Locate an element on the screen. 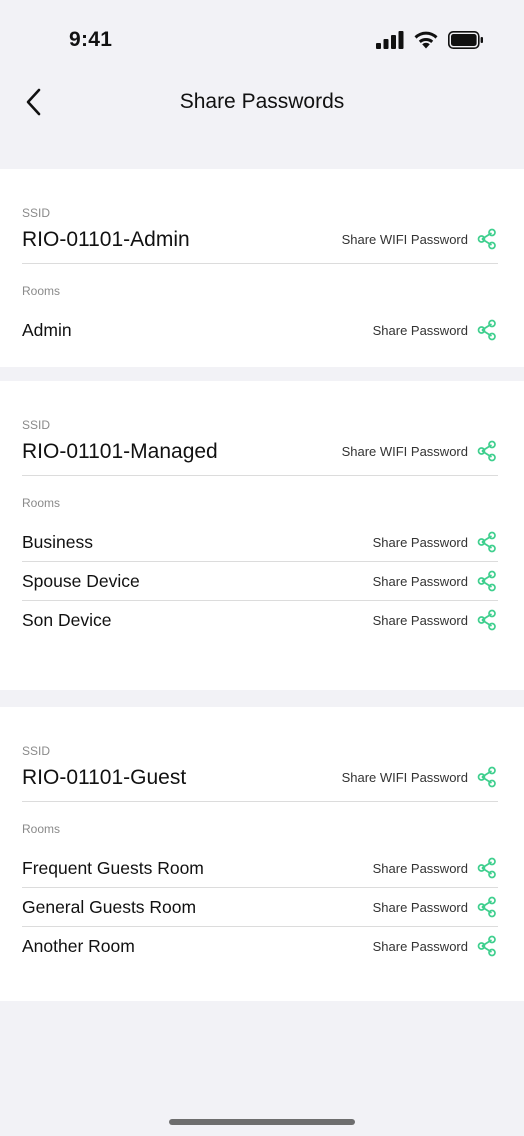 The image size is (524, 1136). room-row: Another Room Share Password is located at coordinates (262, 946).